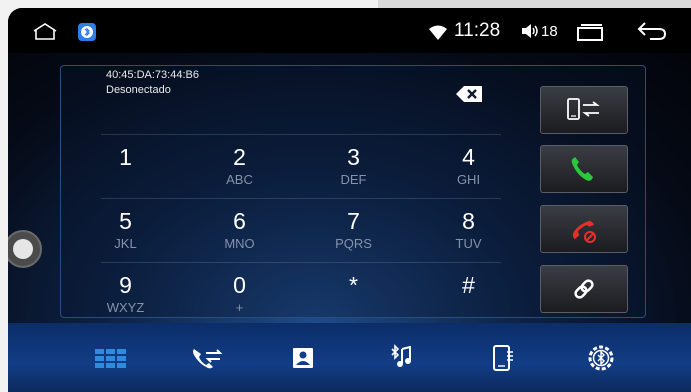 The height and width of the screenshot is (392, 691). I want to click on nav-phone-device, so click(503, 357).